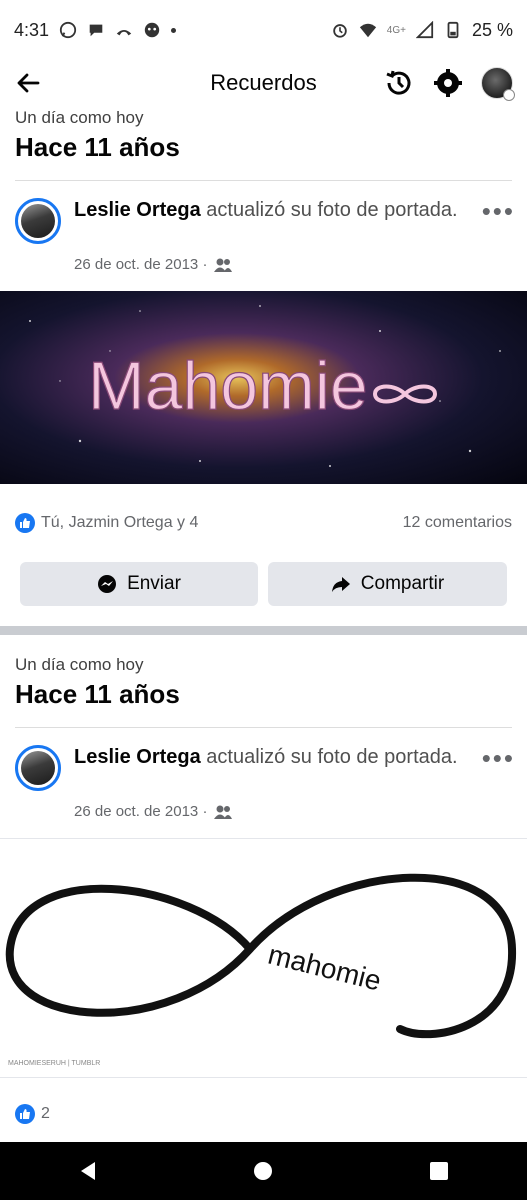  What do you see at coordinates (457, 523) in the screenshot?
I see `comments-count: 12 comentarios` at bounding box center [457, 523].